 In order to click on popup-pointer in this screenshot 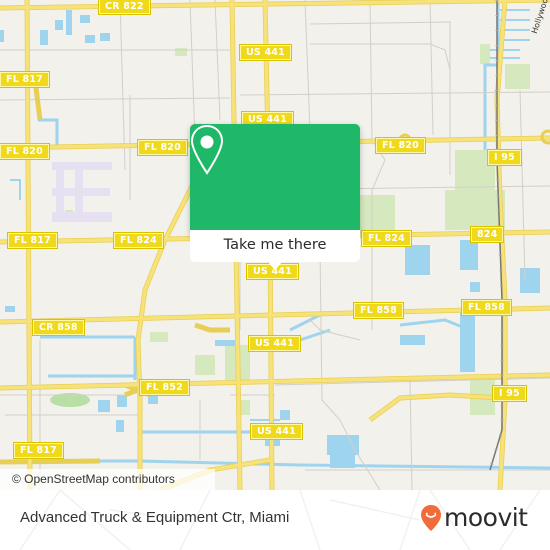, I will do `click(275, 265)`.